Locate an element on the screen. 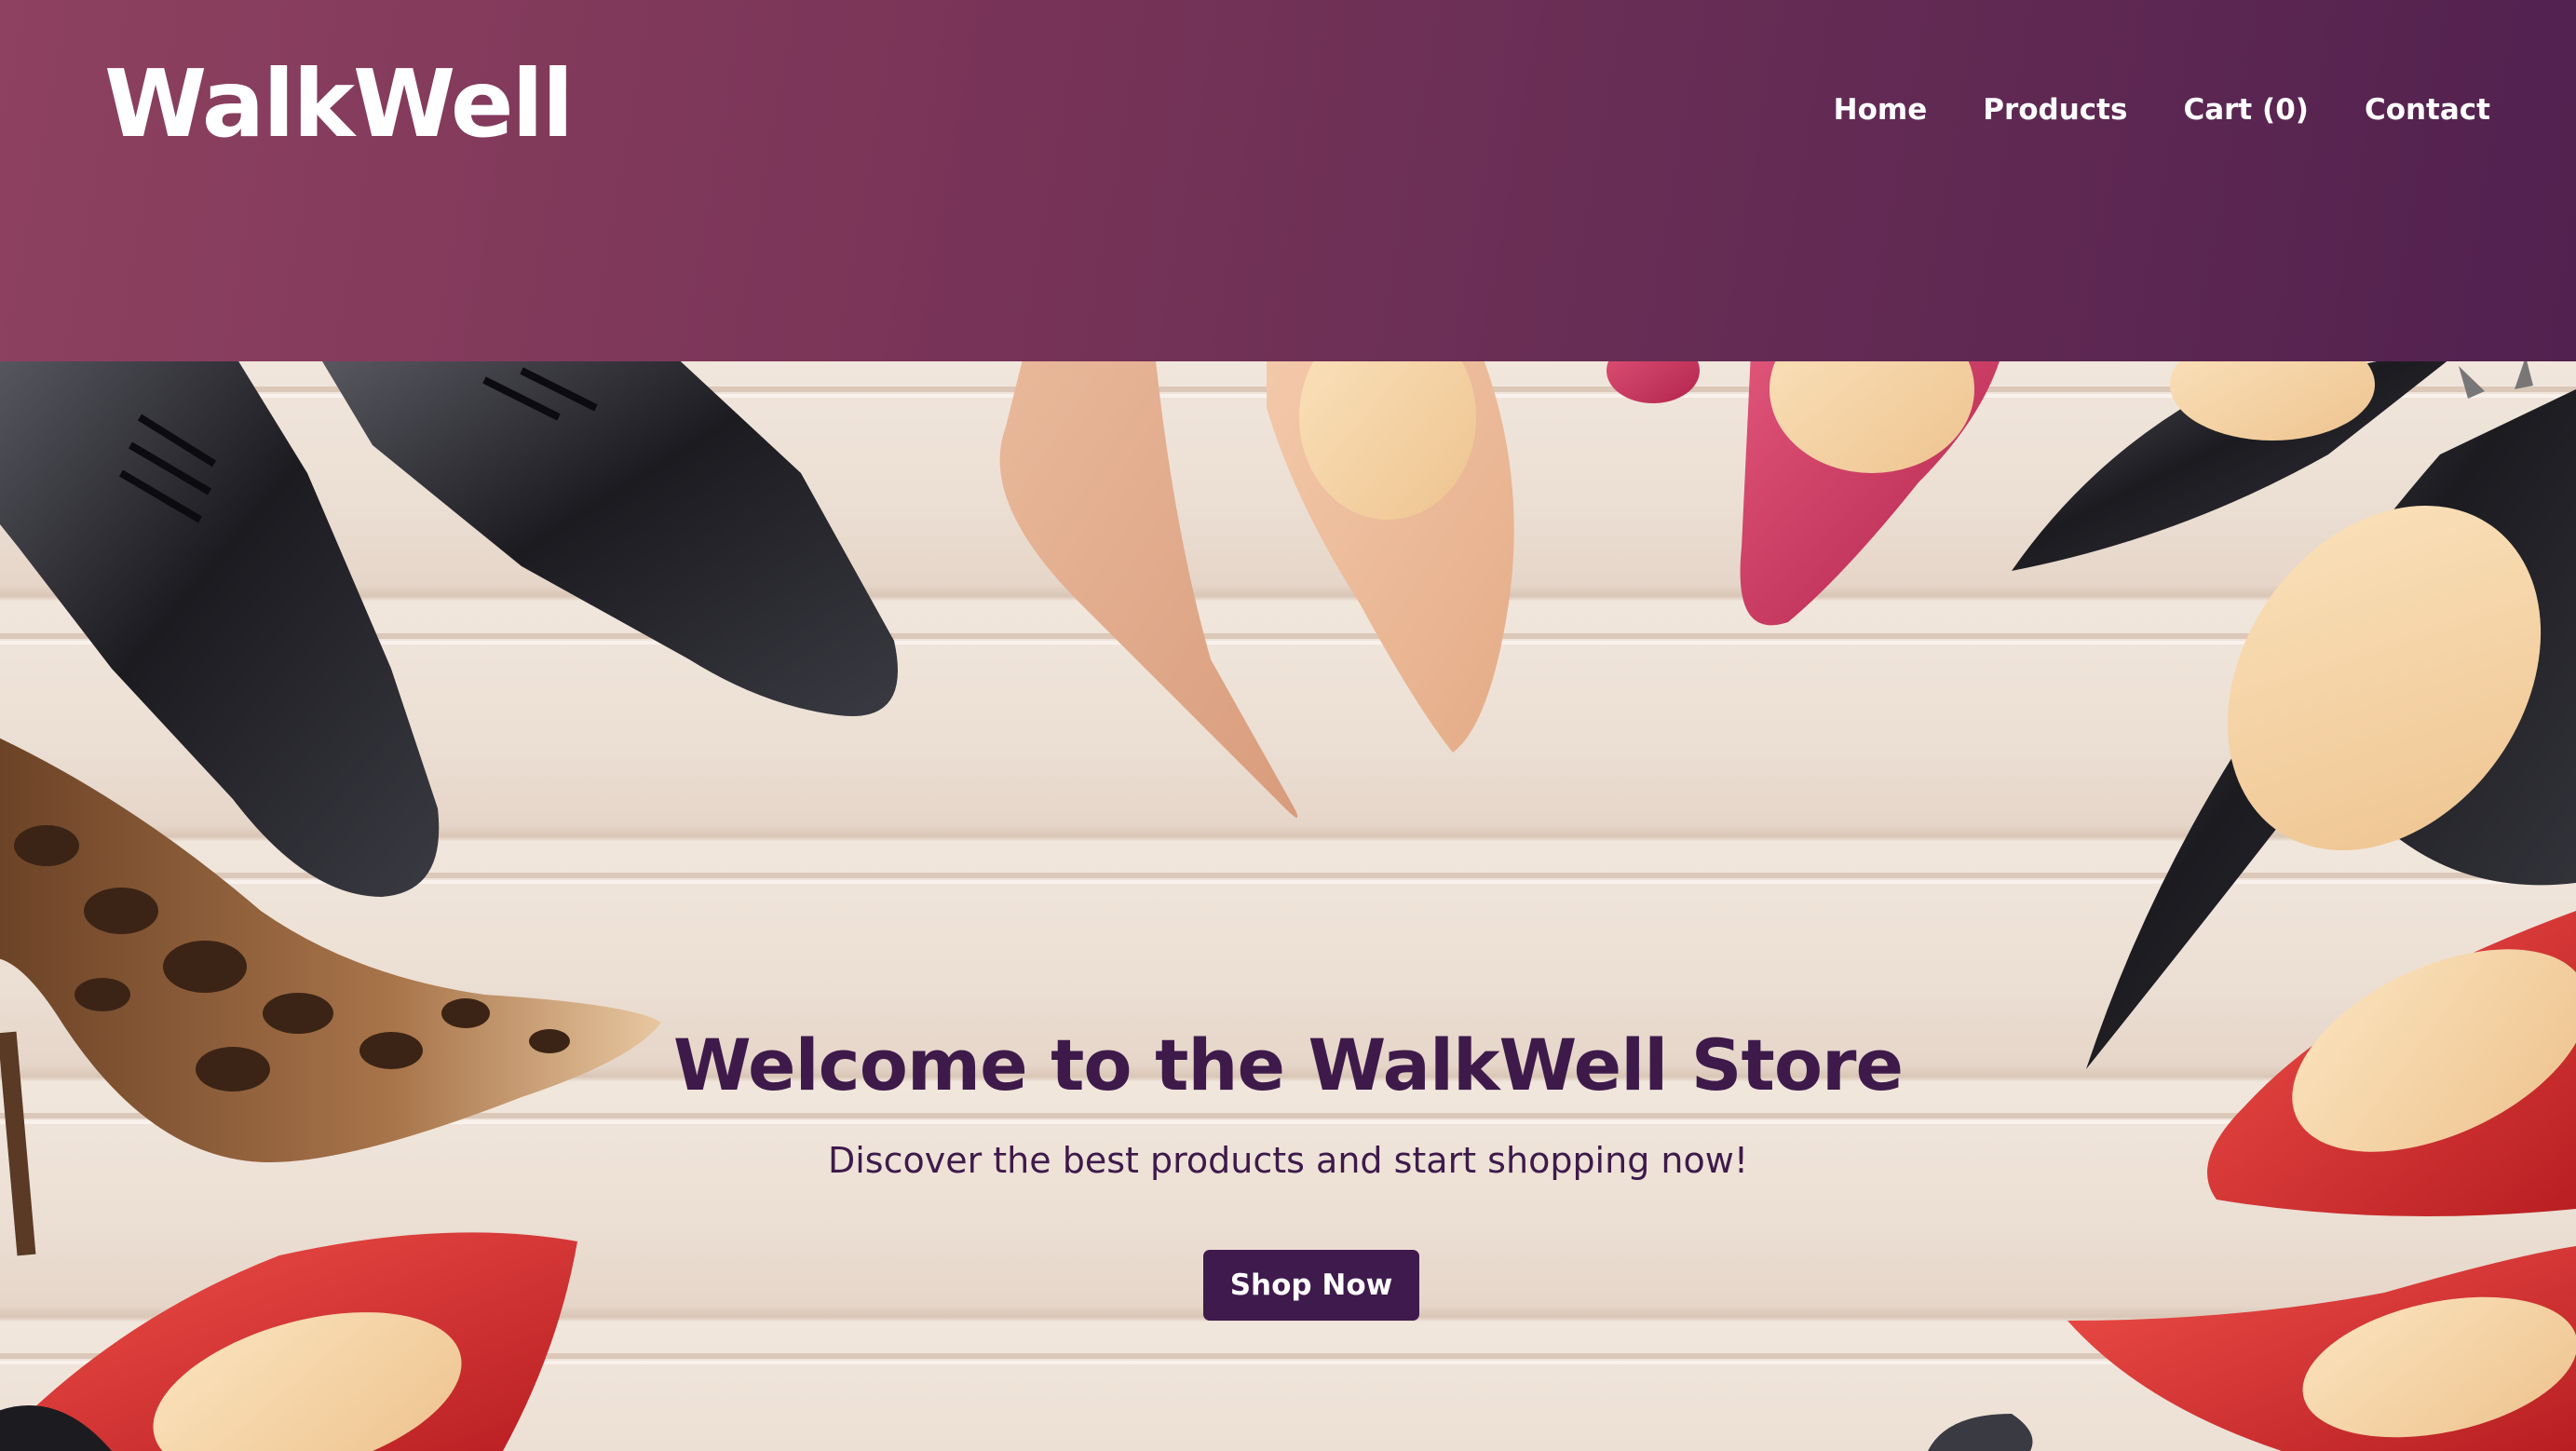 This screenshot has width=2576, height=1451. nav-contact-link: Contact is located at coordinates (2427, 110).